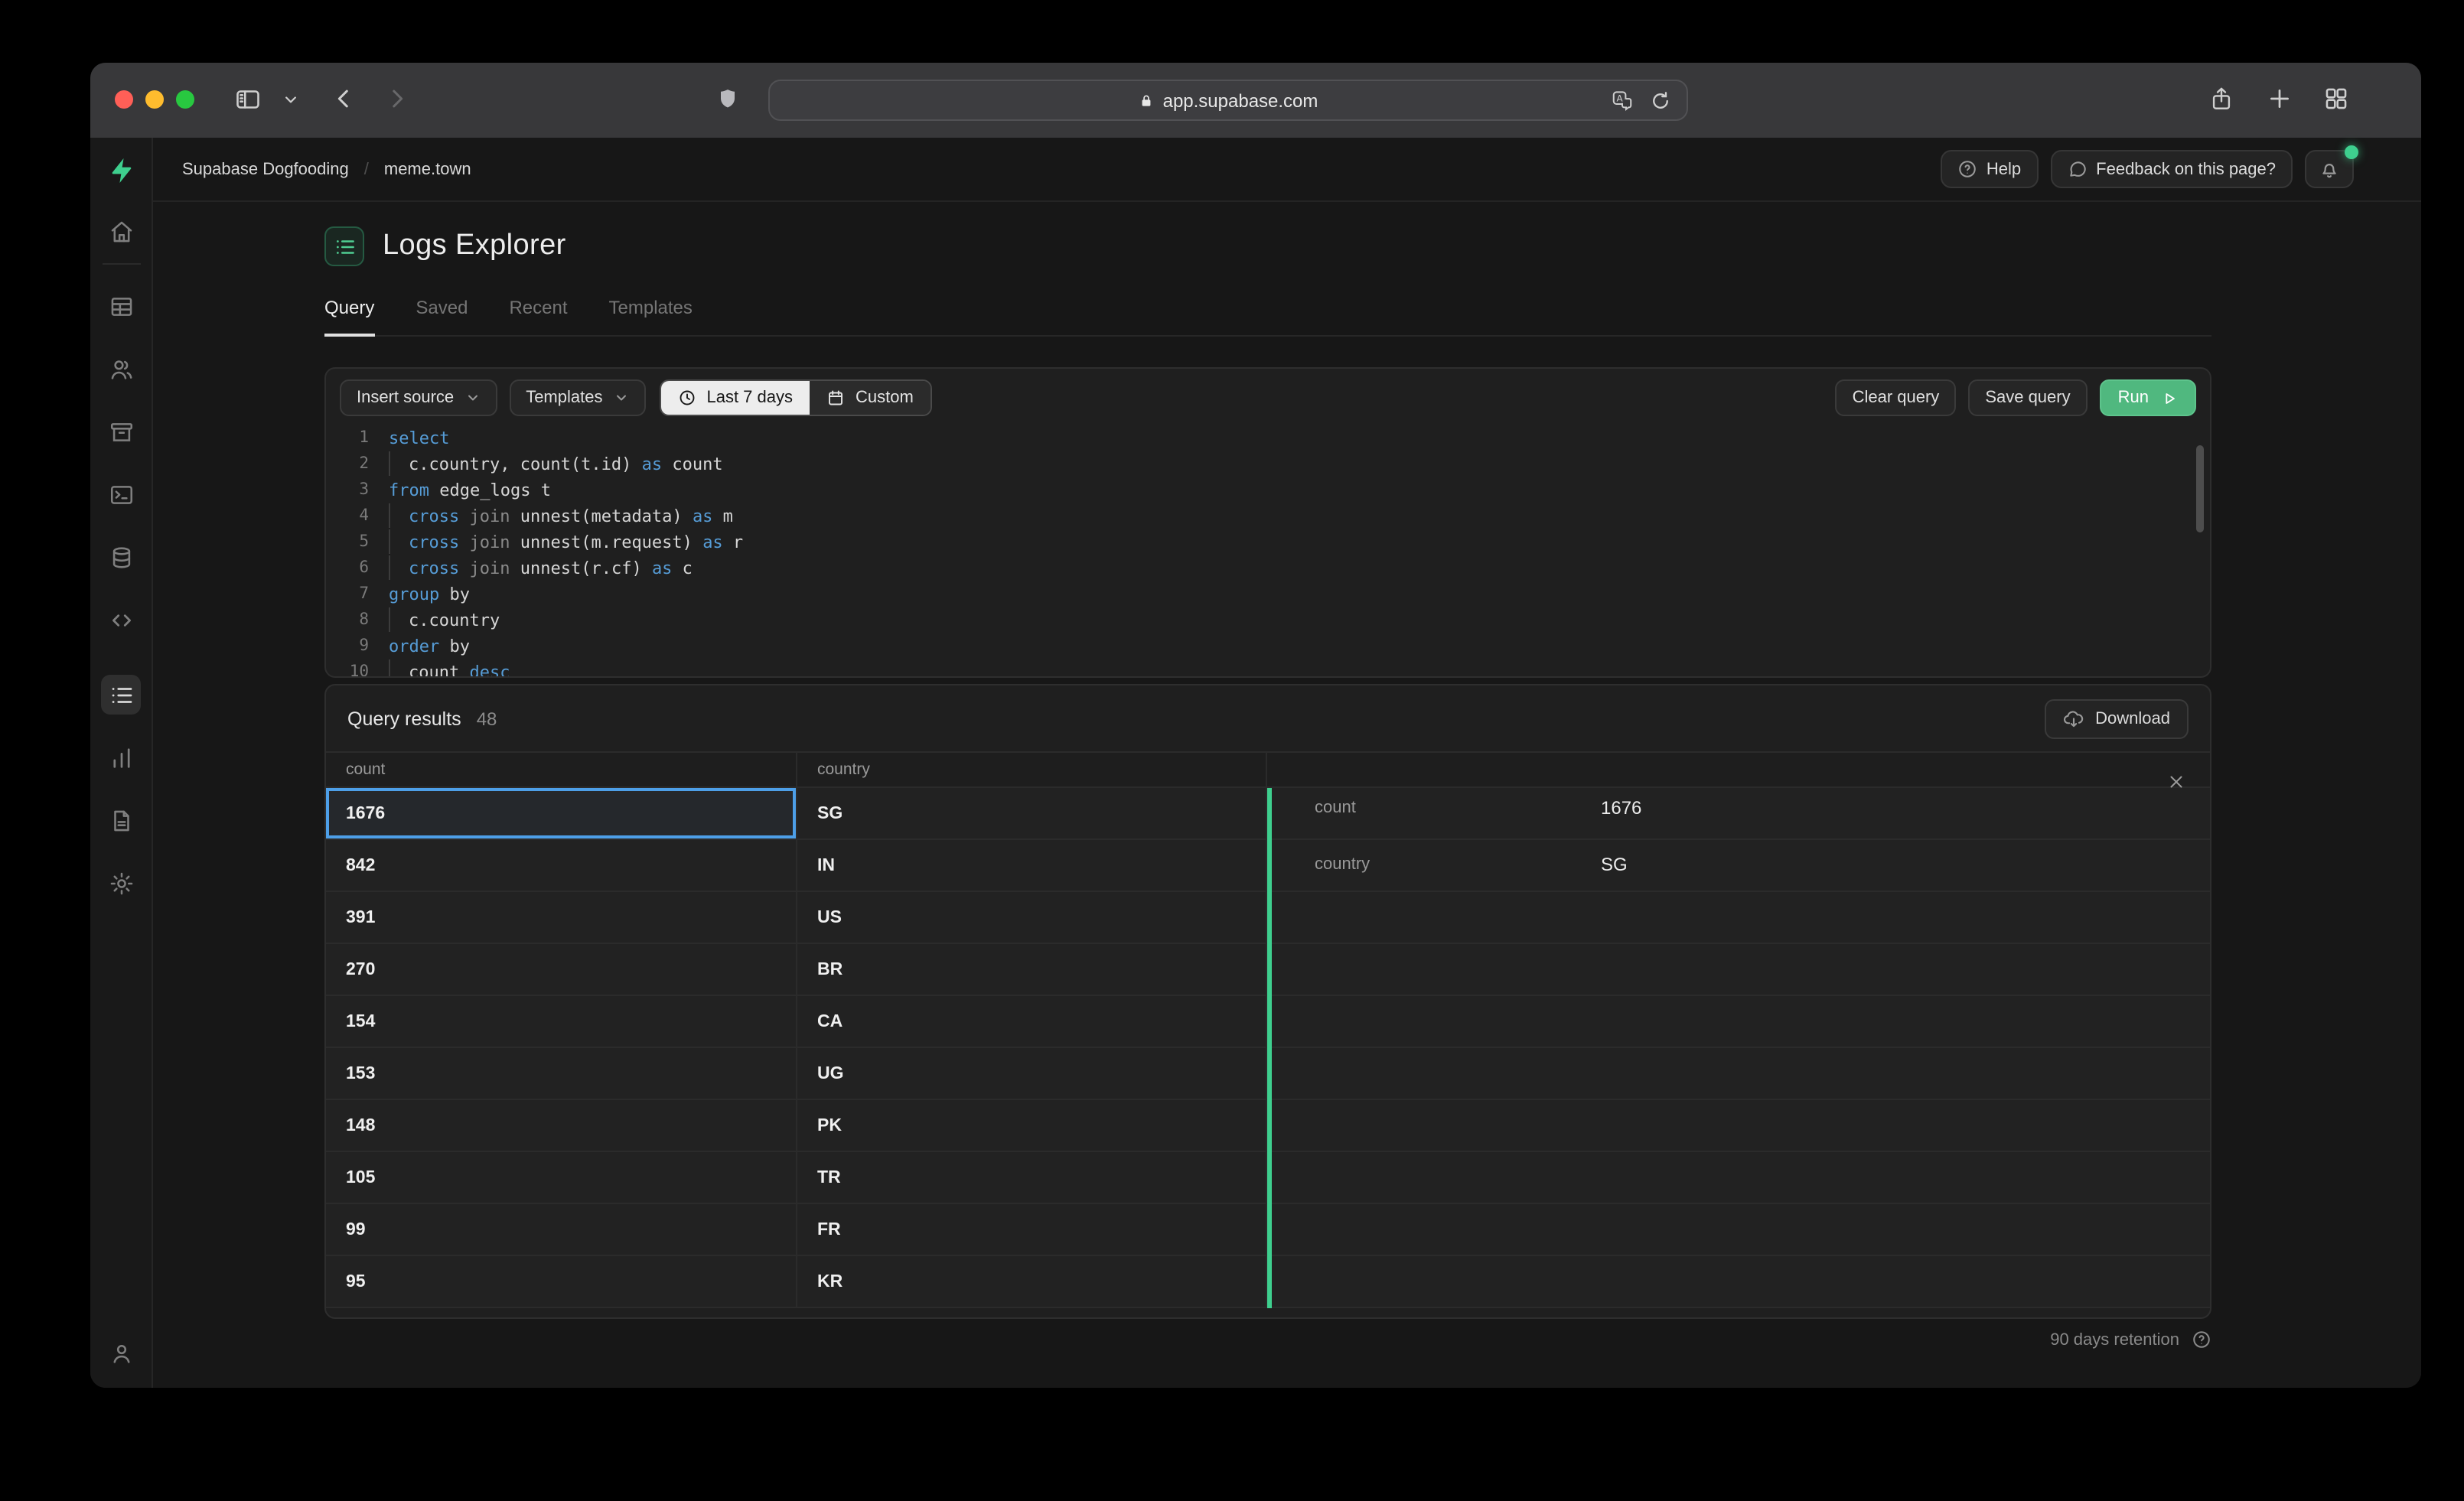 The height and width of the screenshot is (1501, 2464). Describe the element at coordinates (1660, 100) in the screenshot. I see `reload-icon` at that location.